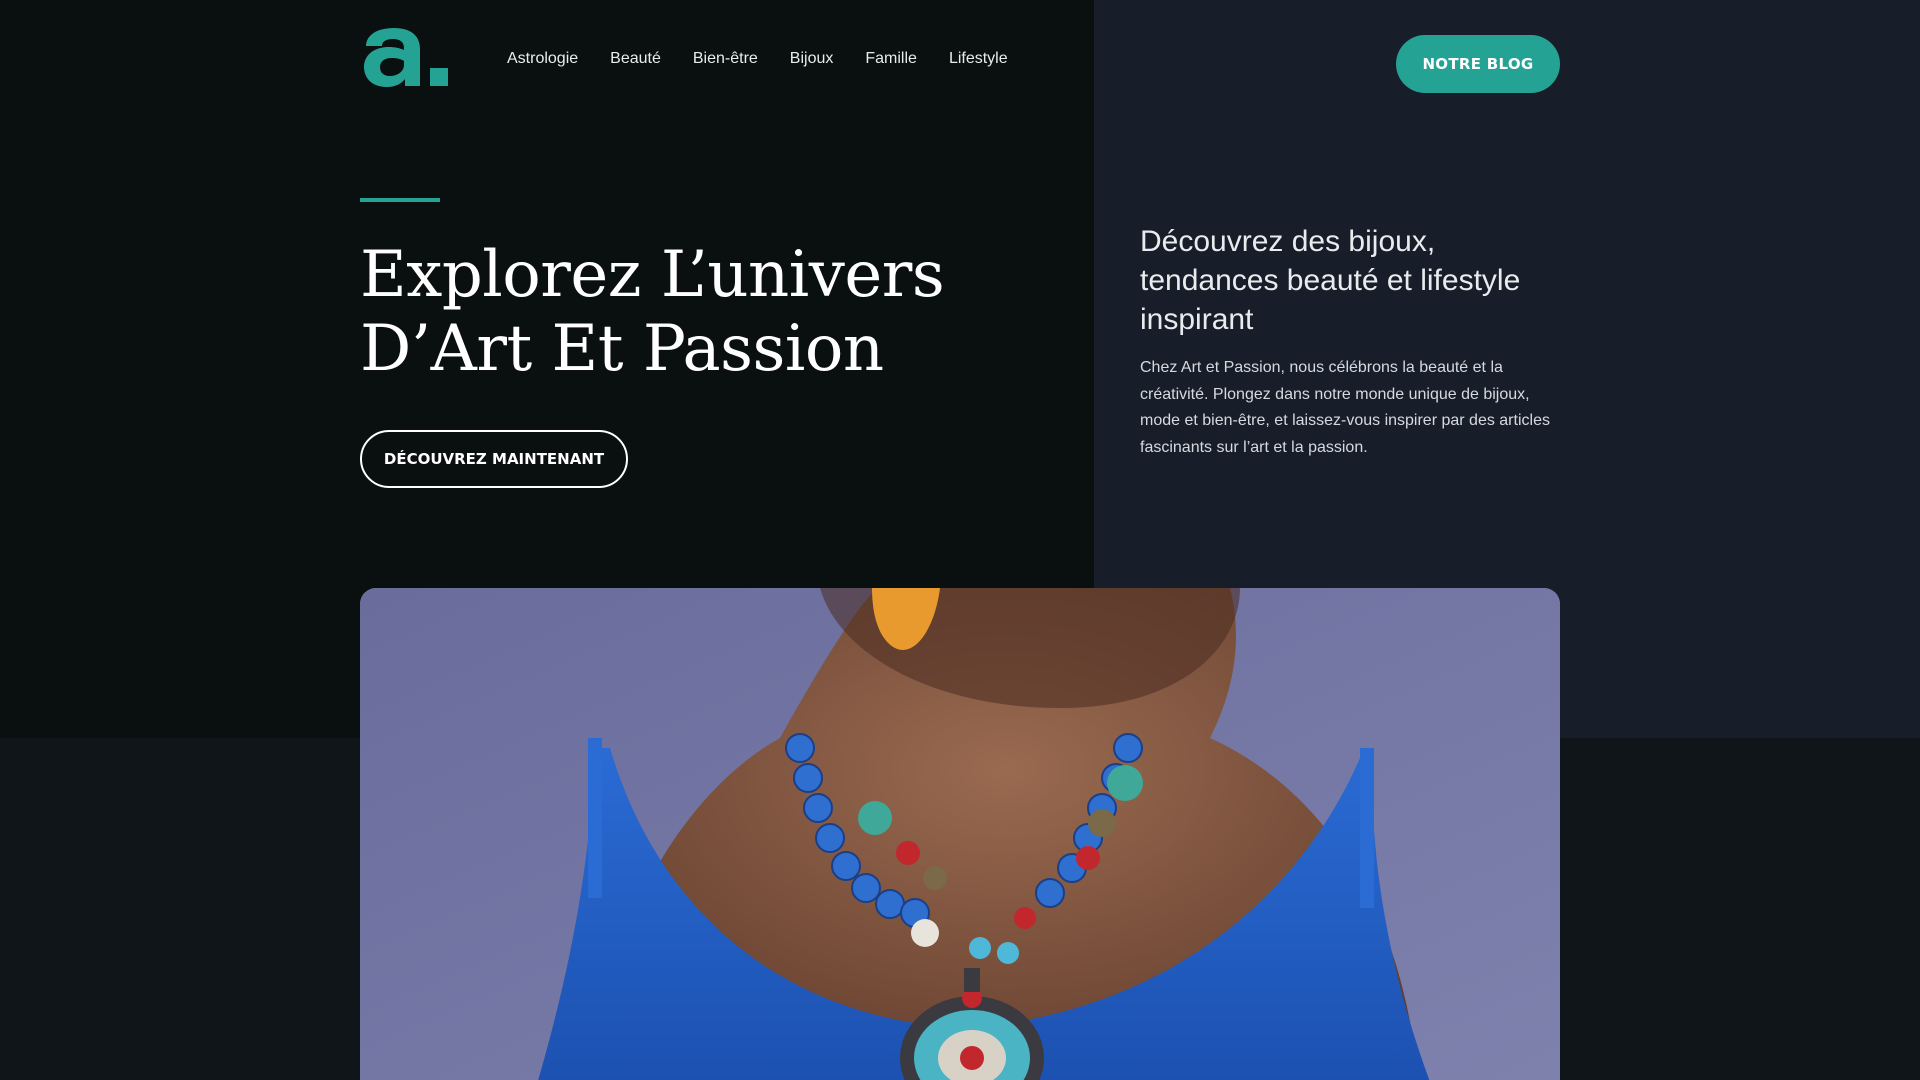 Image resolution: width=1920 pixels, height=1080 pixels. I want to click on hero-title-line-1: Explorez L’univers, so click(652, 275).